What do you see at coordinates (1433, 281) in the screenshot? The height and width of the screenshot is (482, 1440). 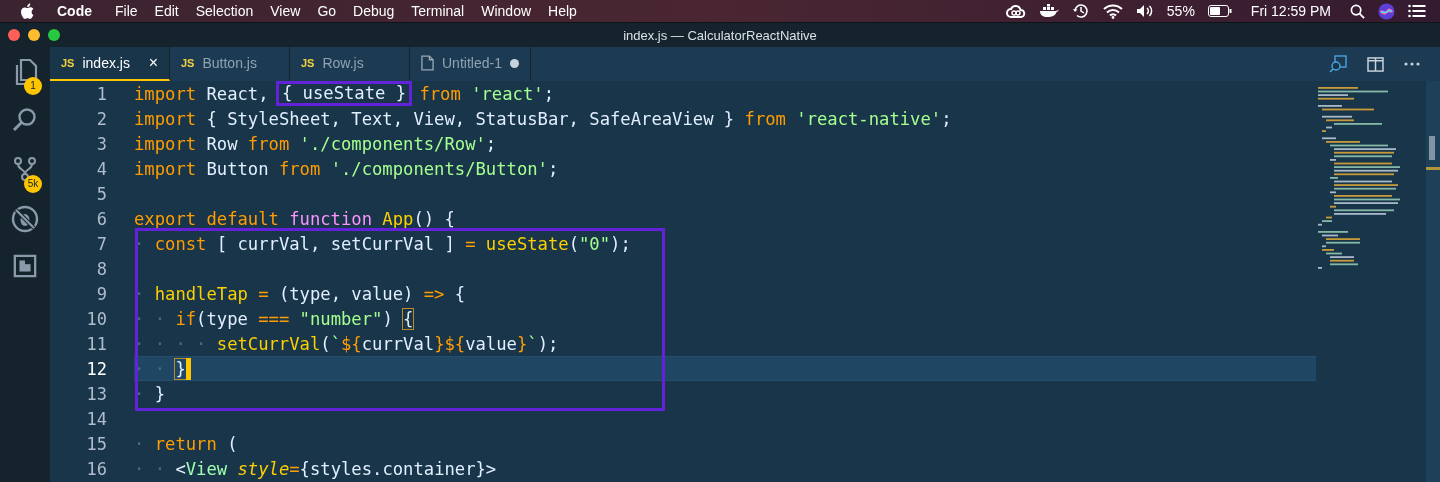 I see `scrollbar` at bounding box center [1433, 281].